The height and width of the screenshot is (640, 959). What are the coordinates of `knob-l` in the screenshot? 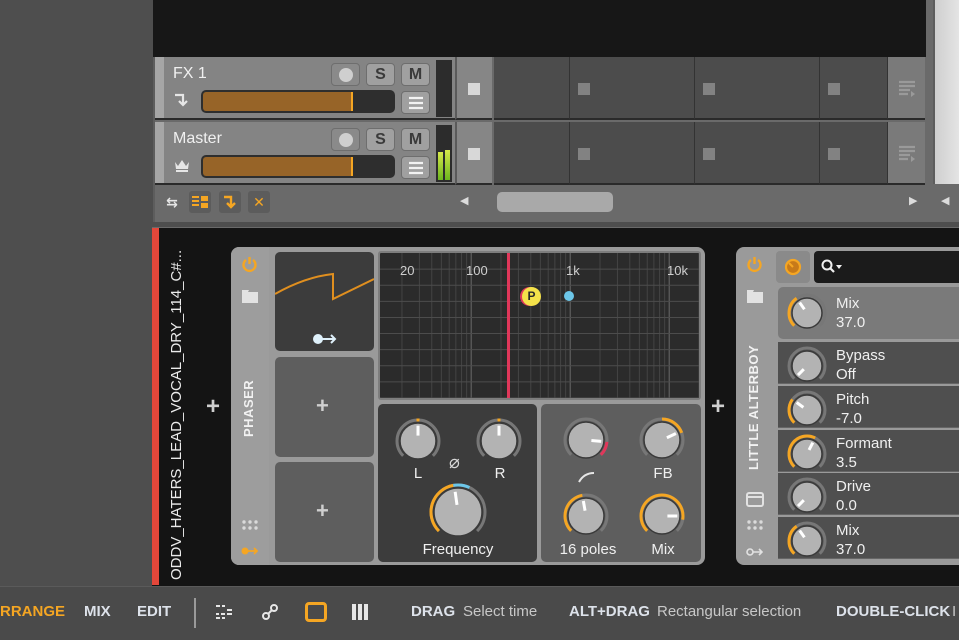 It's located at (418, 441).